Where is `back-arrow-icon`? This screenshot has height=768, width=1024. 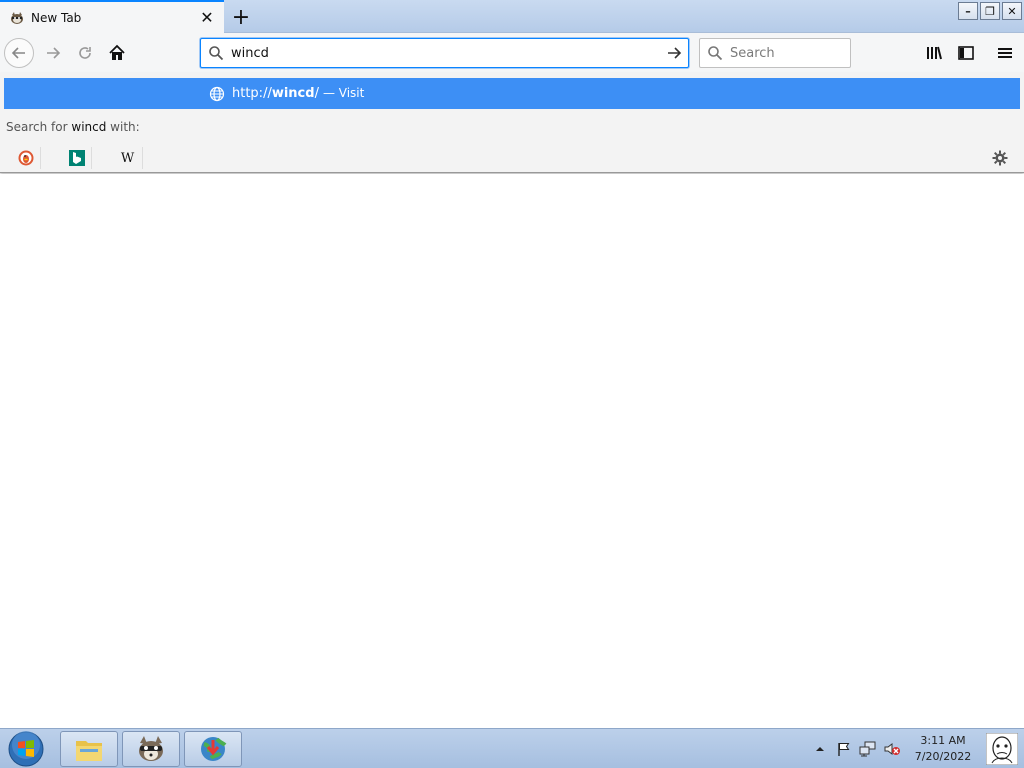 back-arrow-icon is located at coordinates (18, 53).